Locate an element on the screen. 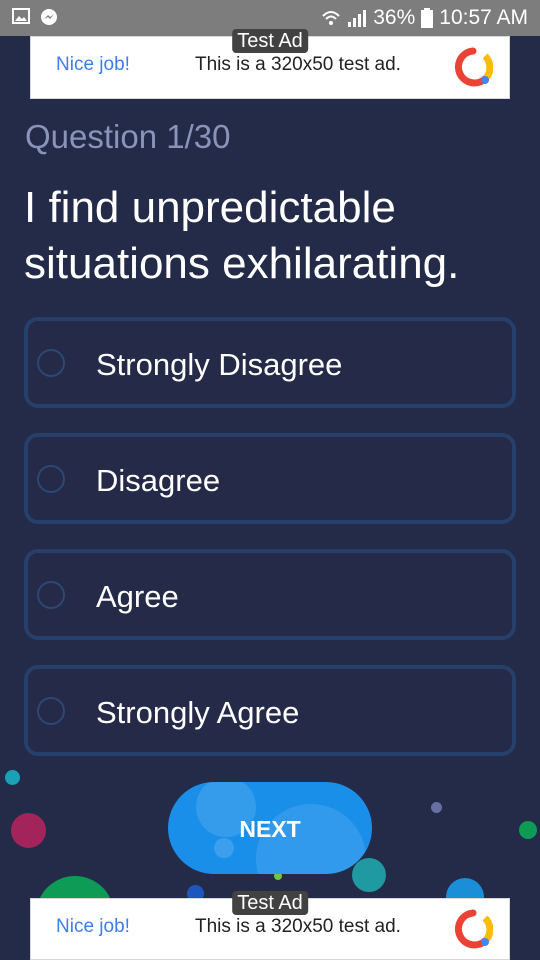  option-label: Disagree is located at coordinates (158, 480).